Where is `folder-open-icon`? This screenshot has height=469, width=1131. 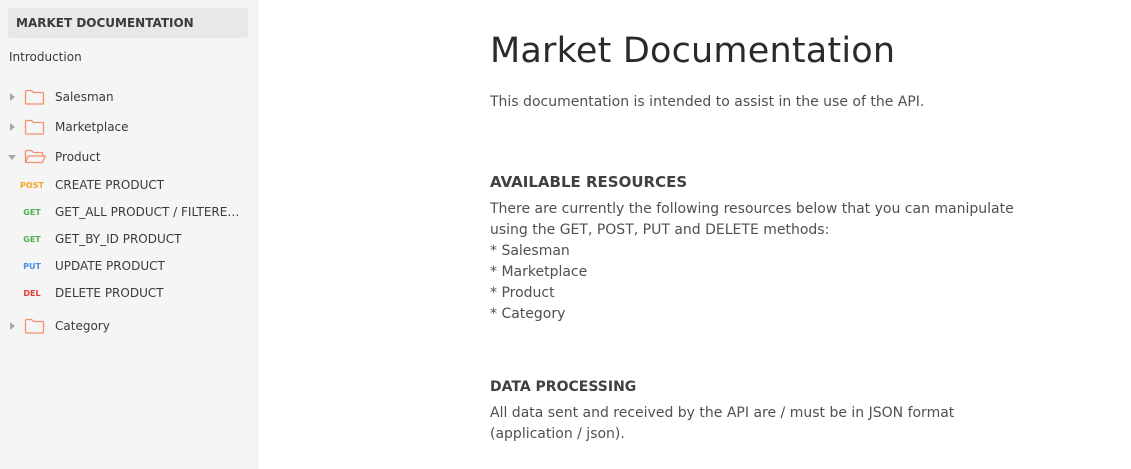
folder-open-icon is located at coordinates (35, 156).